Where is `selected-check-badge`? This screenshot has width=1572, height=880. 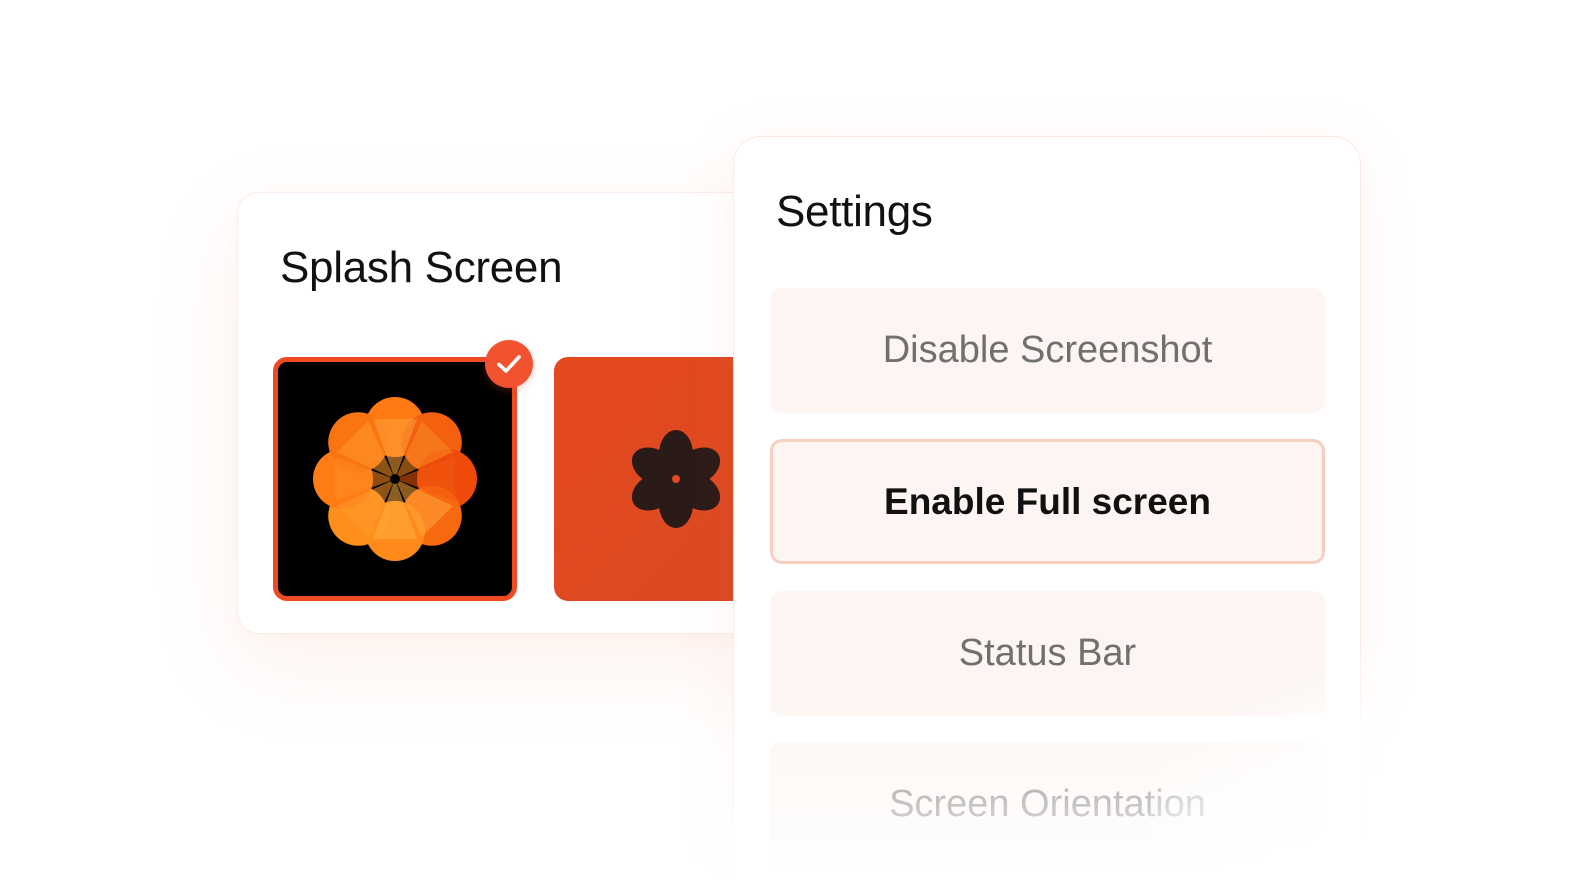 selected-check-badge is located at coordinates (509, 364).